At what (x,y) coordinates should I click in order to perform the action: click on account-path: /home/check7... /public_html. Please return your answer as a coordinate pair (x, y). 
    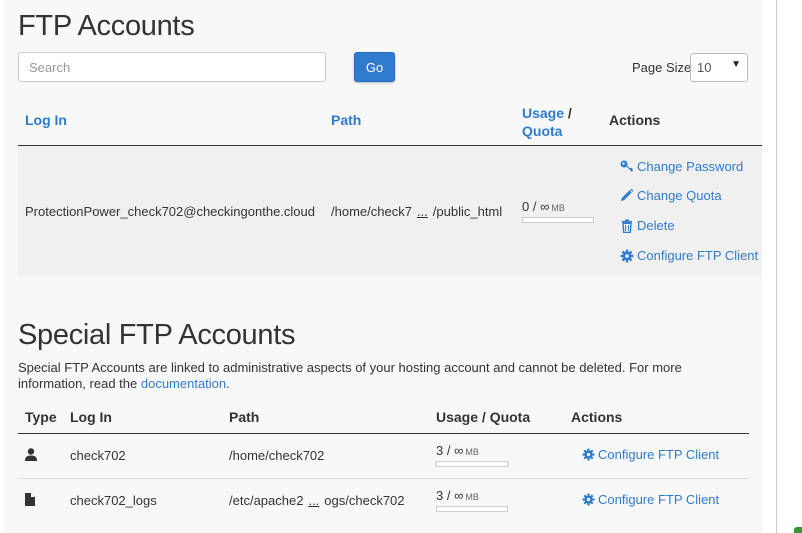
    Looking at the image, I should click on (416, 211).